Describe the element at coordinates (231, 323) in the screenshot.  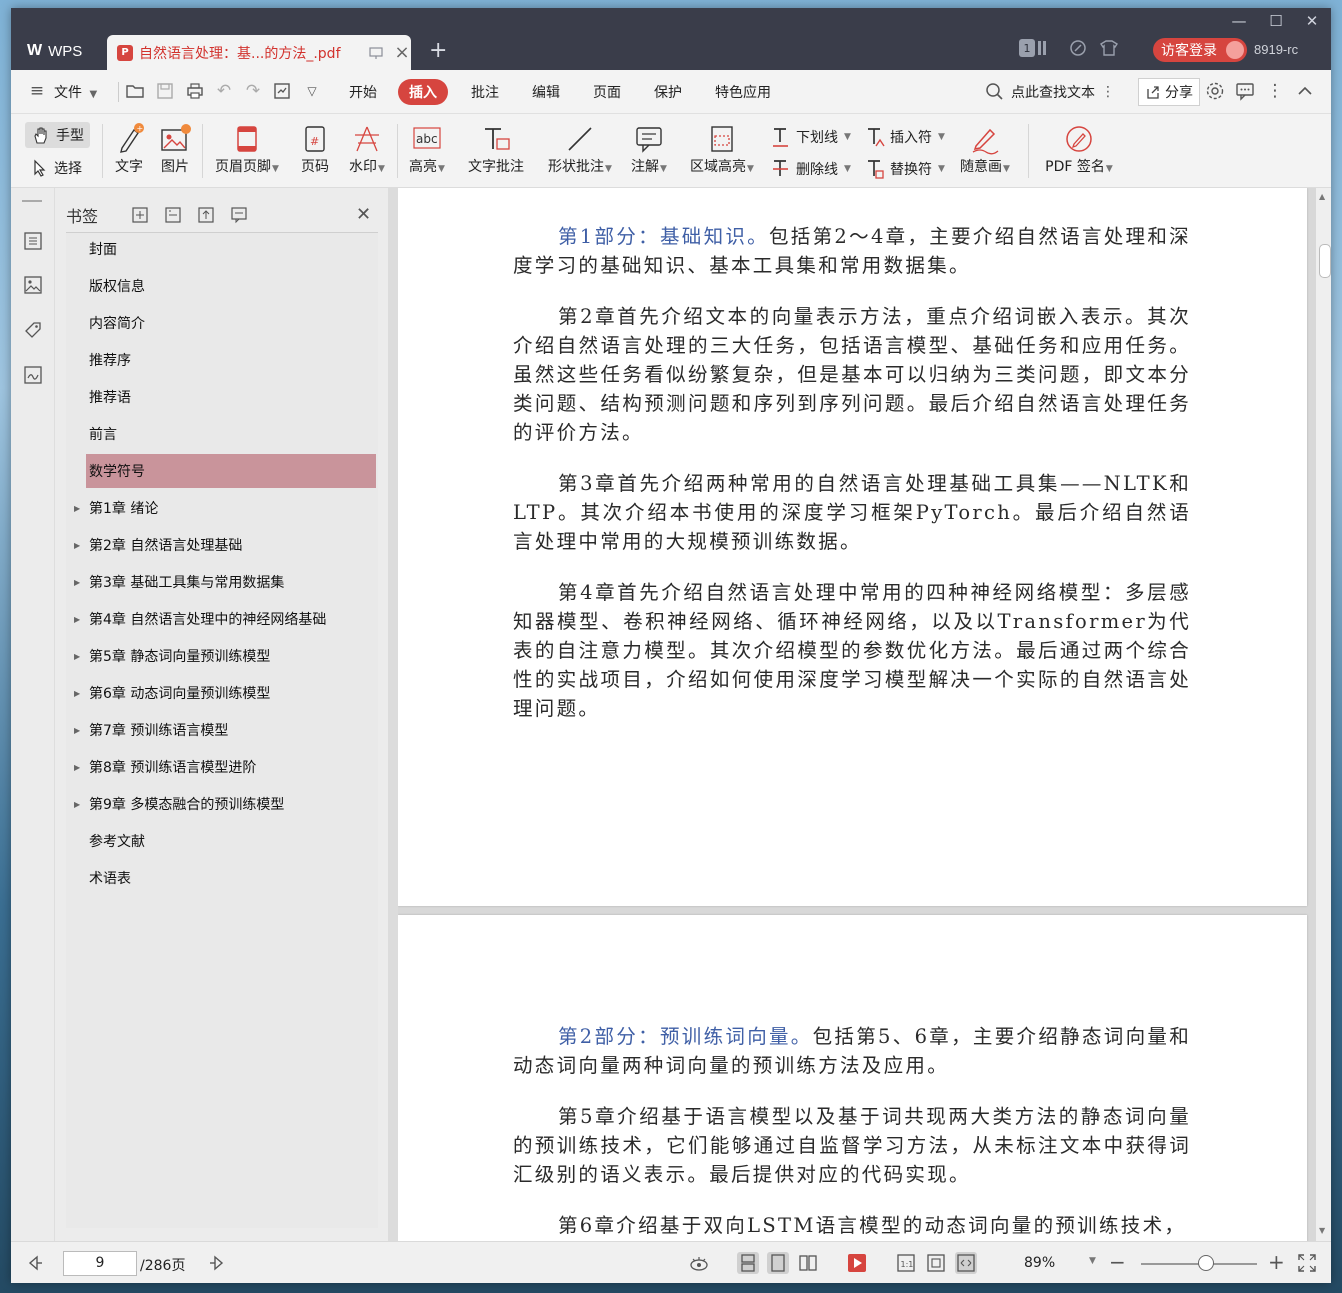
I see `bookmark-item: 内容简介` at that location.